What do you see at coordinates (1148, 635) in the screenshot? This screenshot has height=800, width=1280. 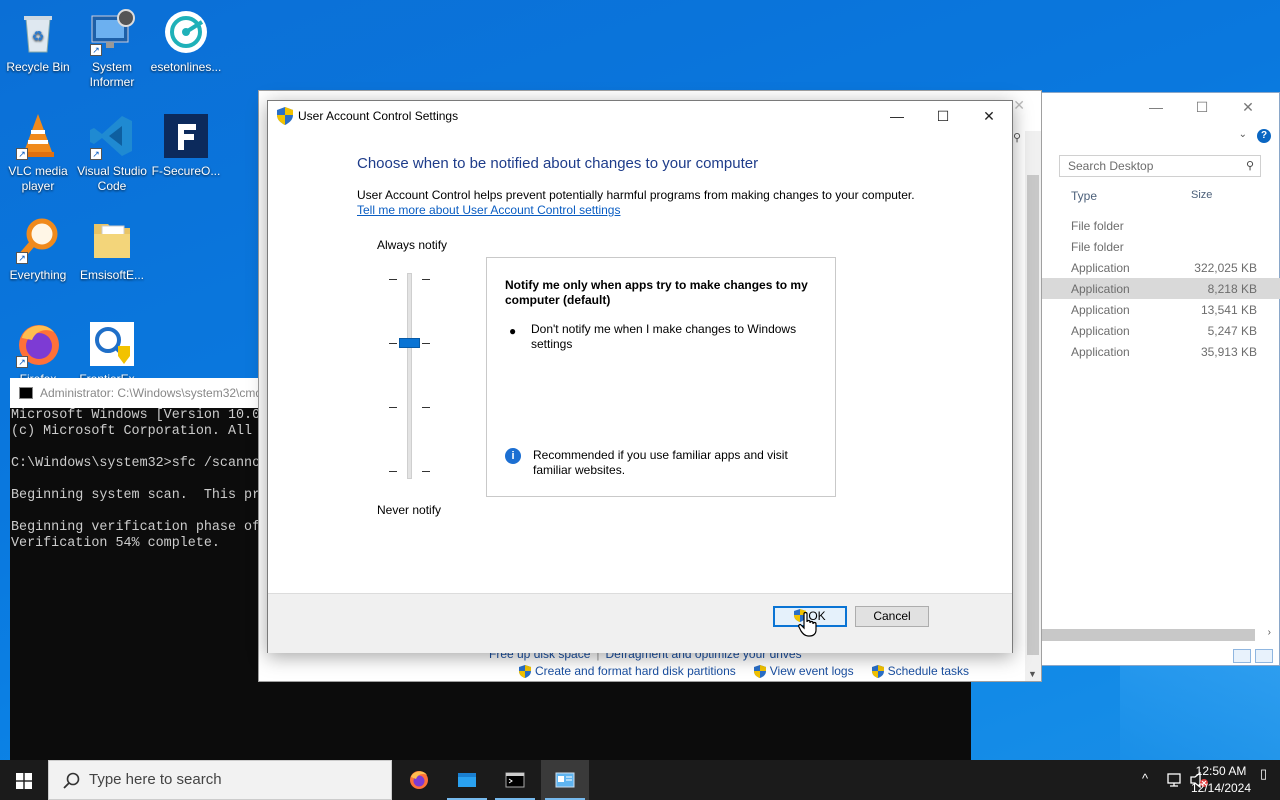 I see `horizontal-scrollbar` at bounding box center [1148, 635].